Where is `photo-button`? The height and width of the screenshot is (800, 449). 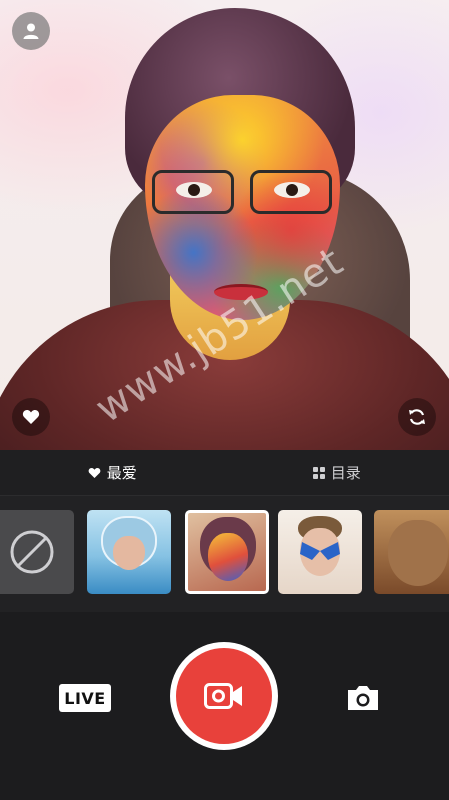
photo-button is located at coordinates (363, 698).